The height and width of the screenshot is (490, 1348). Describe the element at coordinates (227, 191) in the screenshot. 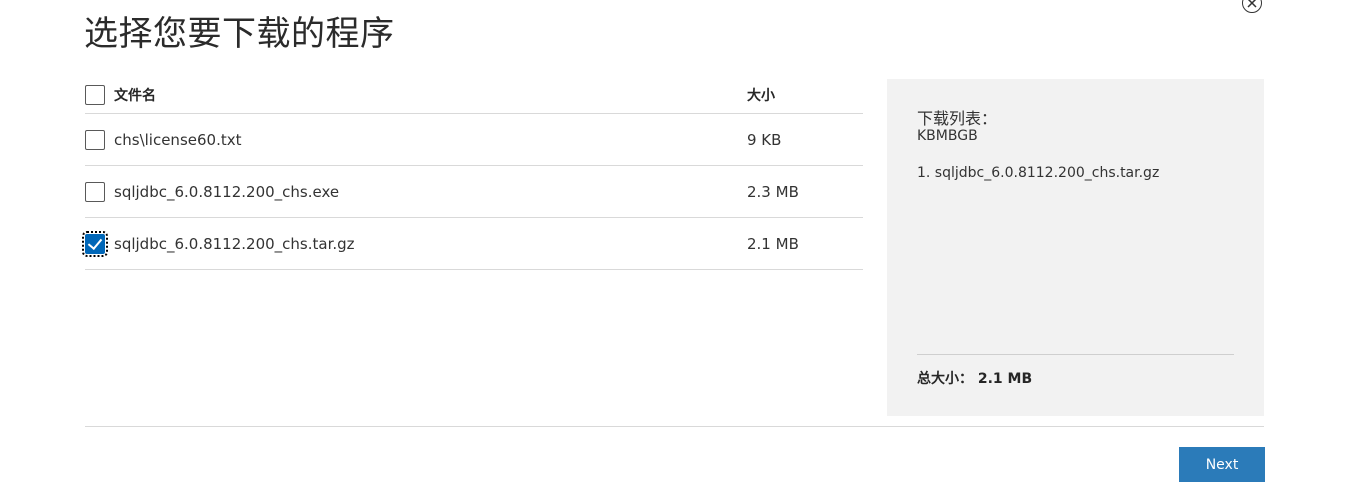

I see `file-name: sqljdbc_6.0.8112.200_chs.exe` at that location.